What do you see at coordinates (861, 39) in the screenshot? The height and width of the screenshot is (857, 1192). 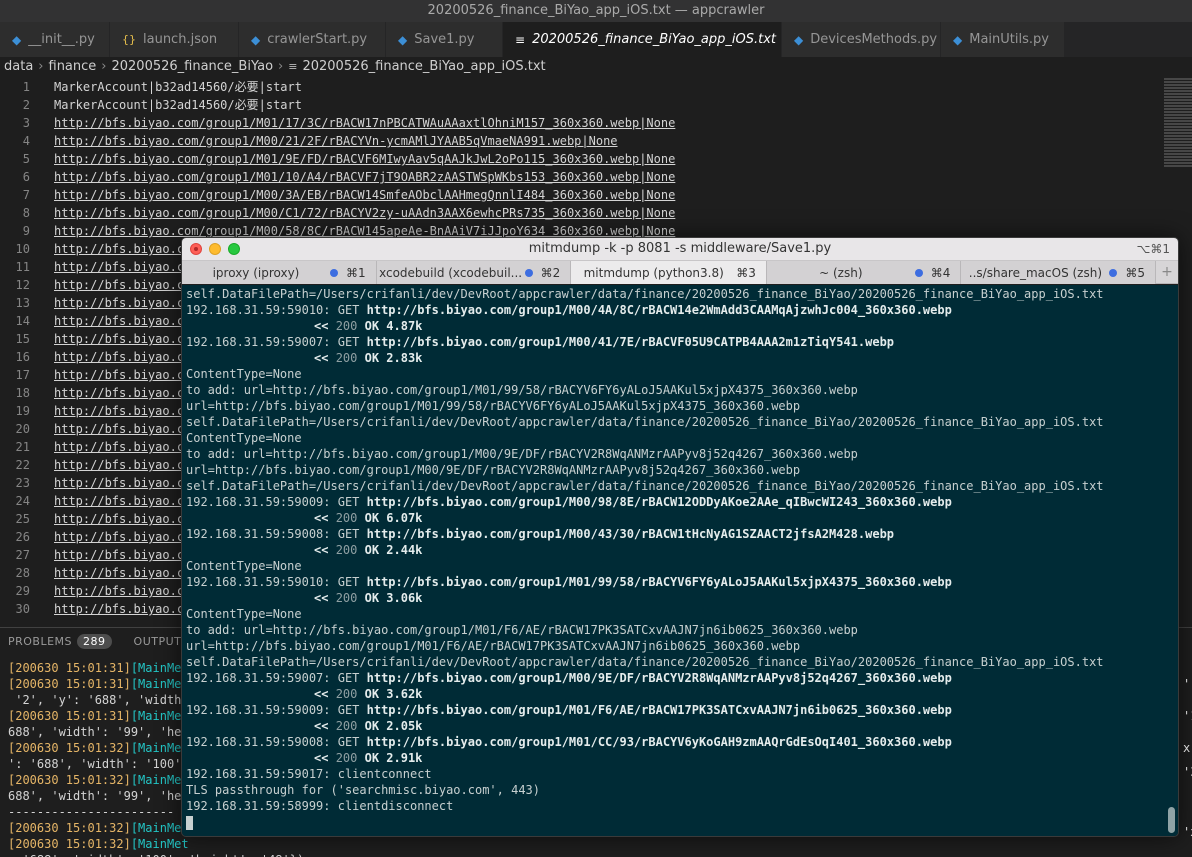 I see `tab-devicesmethods-py: ◆ DevicesMethods.py` at bounding box center [861, 39].